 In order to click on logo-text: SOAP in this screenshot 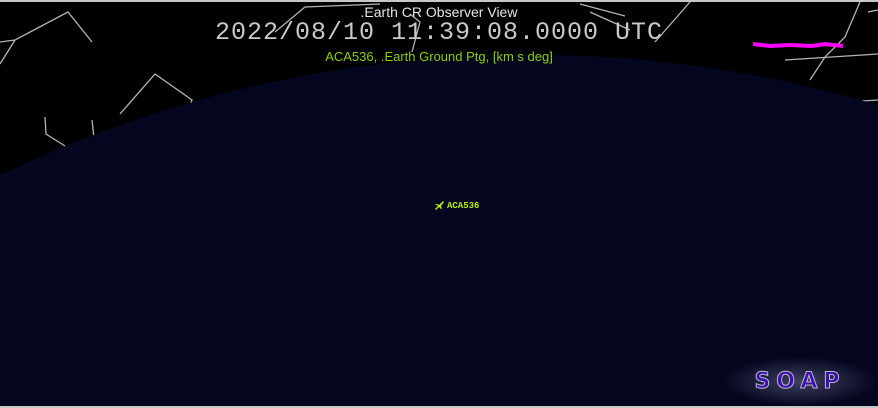, I will do `click(800, 382)`.